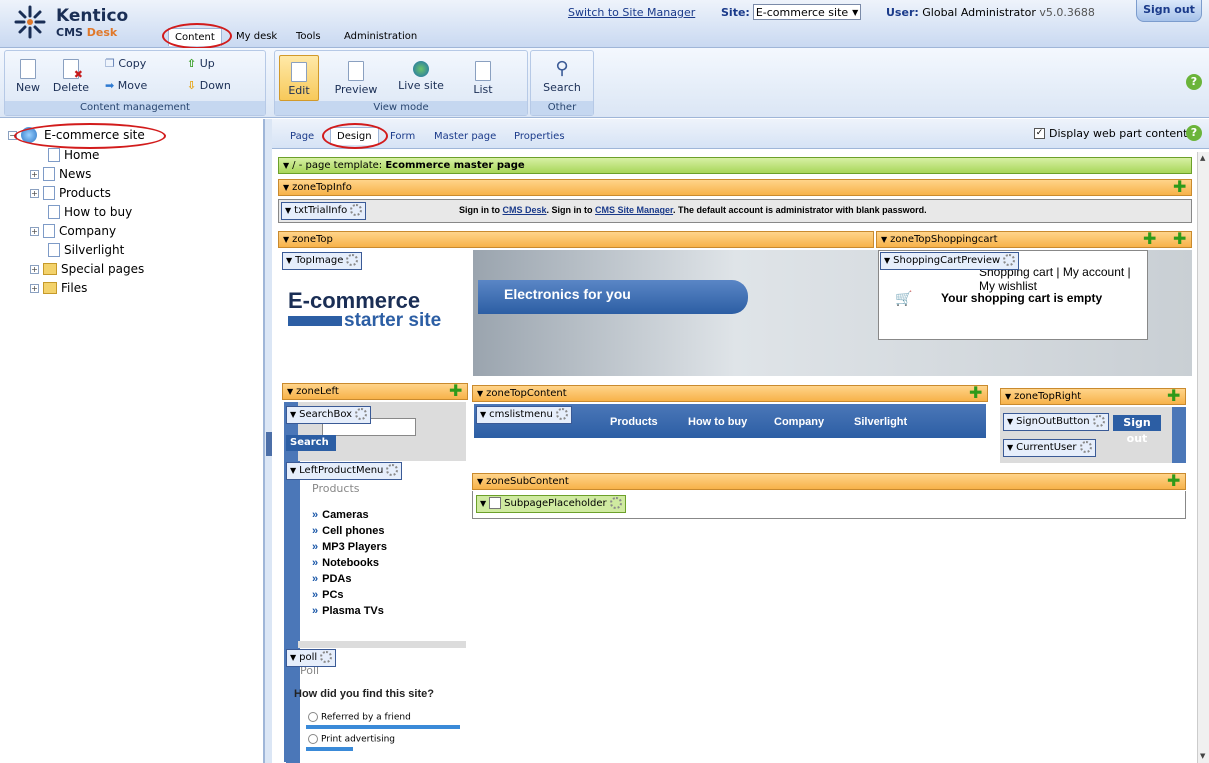  What do you see at coordinates (322, 261) in the screenshot?
I see `webpart-TopImage: ▼ TopImage` at bounding box center [322, 261].